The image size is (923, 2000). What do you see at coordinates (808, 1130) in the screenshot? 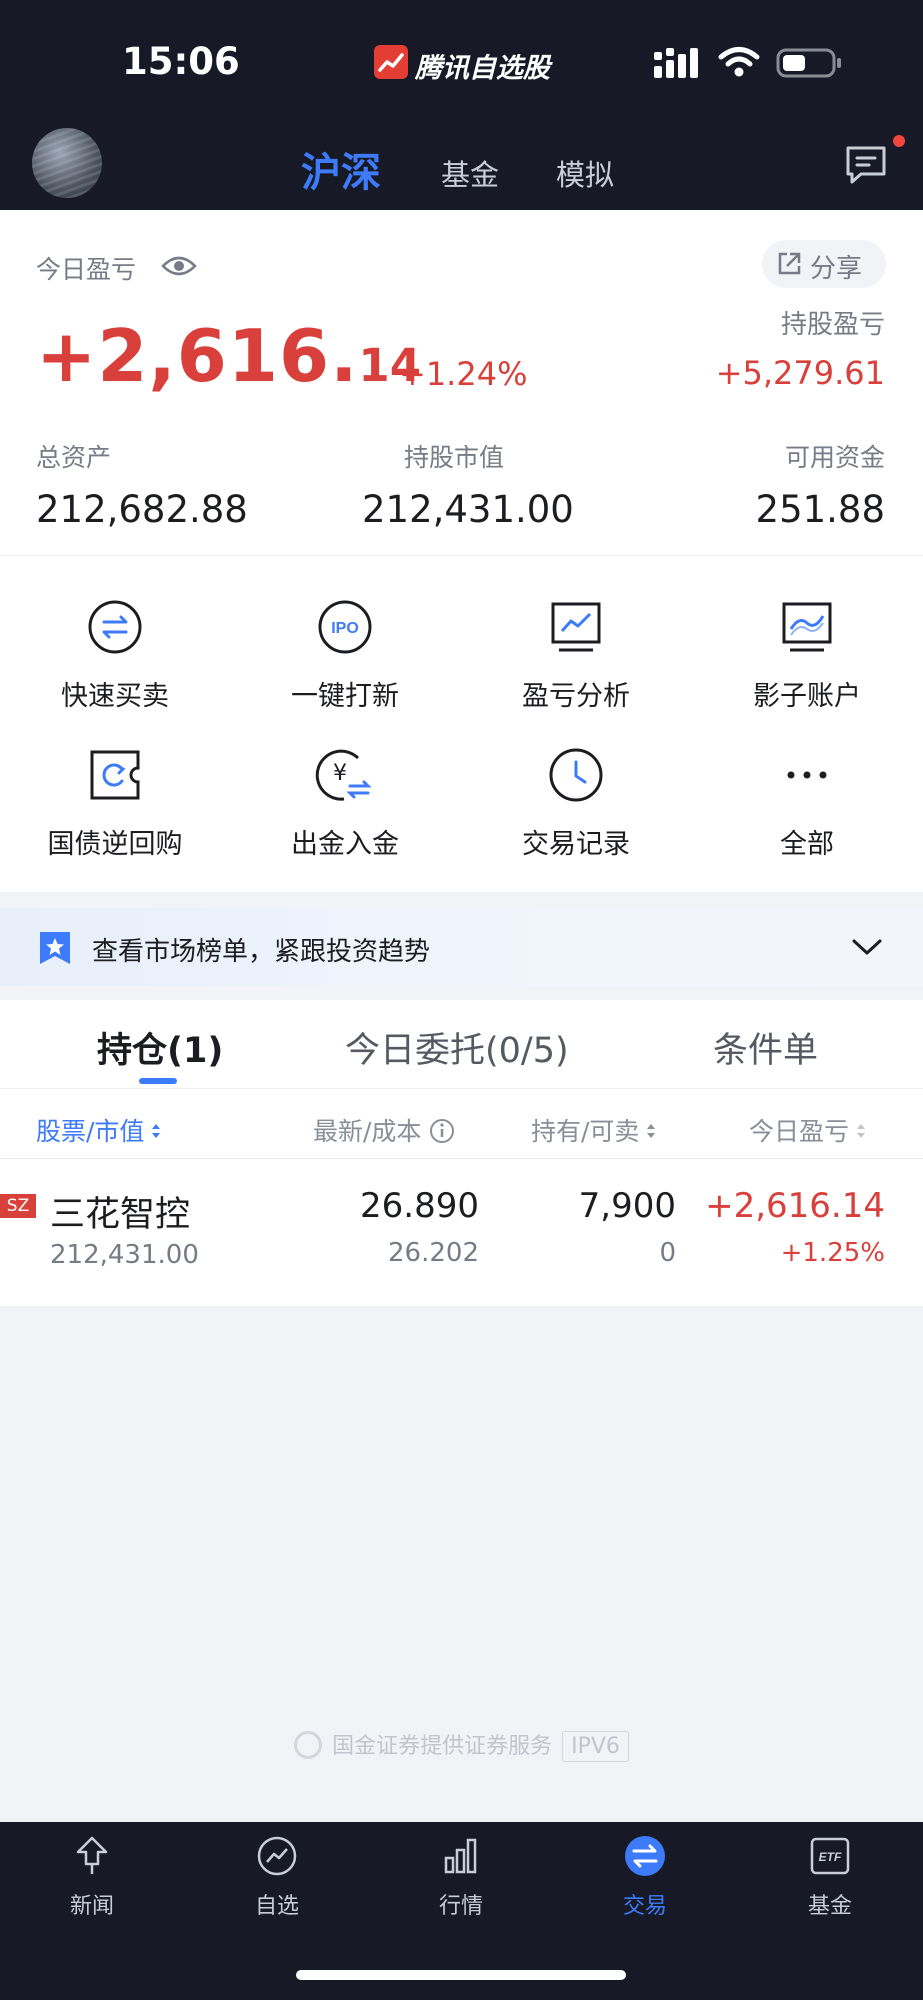
I see `header-today-pnl: 今日盈亏` at bounding box center [808, 1130].